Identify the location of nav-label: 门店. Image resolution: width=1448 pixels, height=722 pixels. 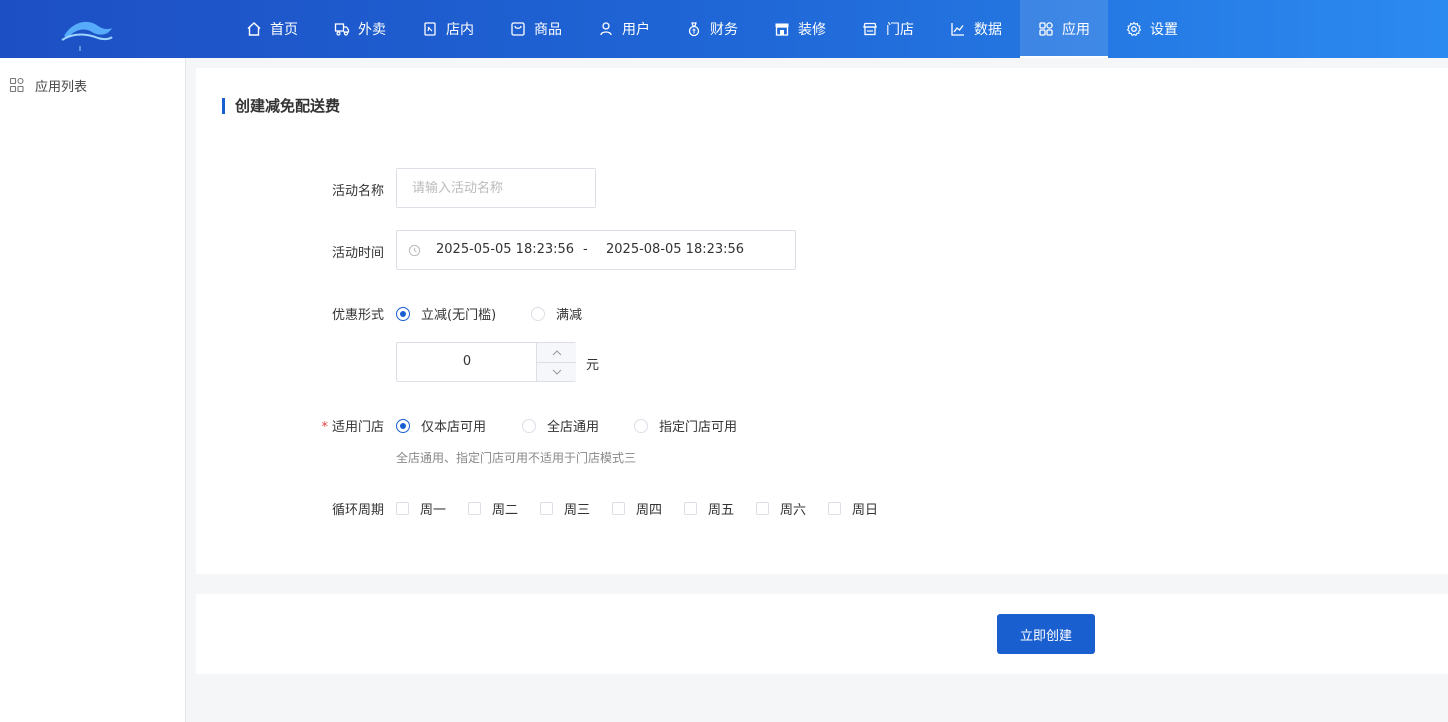
(900, 30).